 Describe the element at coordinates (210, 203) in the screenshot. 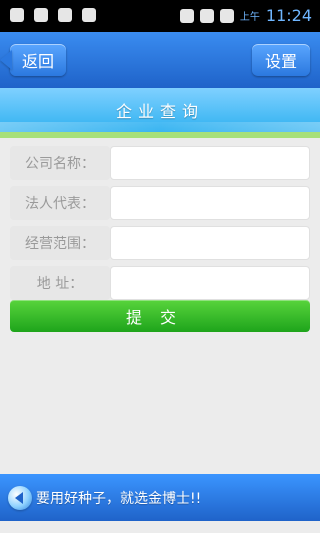

I see `legal-representative-input` at that location.